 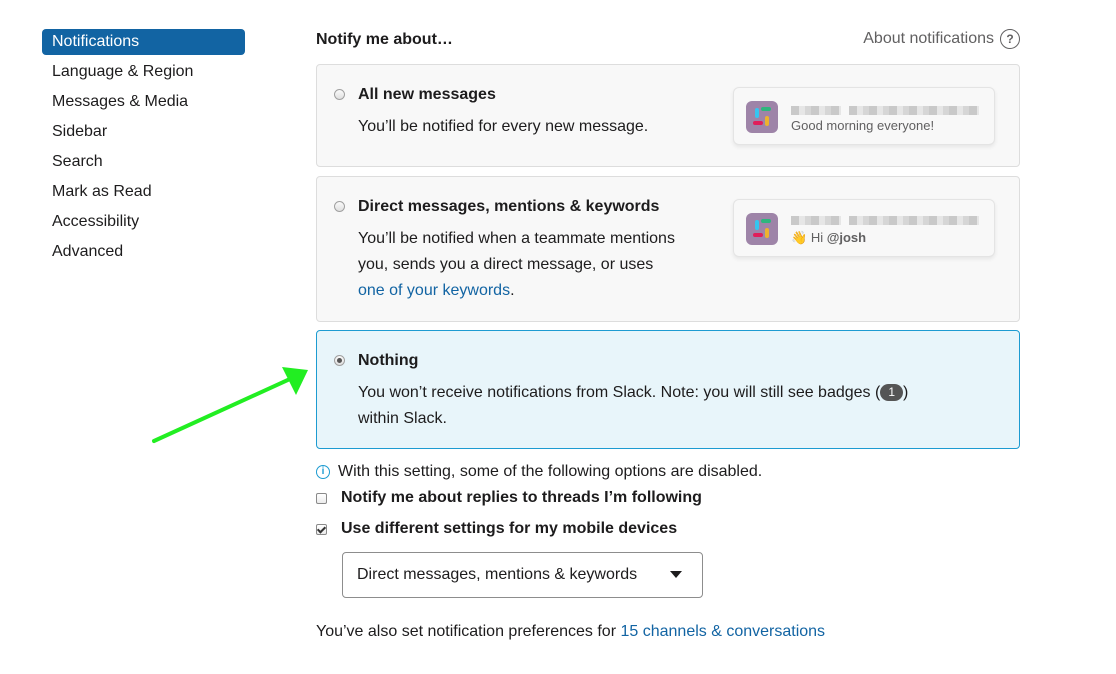 I want to click on sidebar-item-language-region: Language & Region, so click(x=143, y=72).